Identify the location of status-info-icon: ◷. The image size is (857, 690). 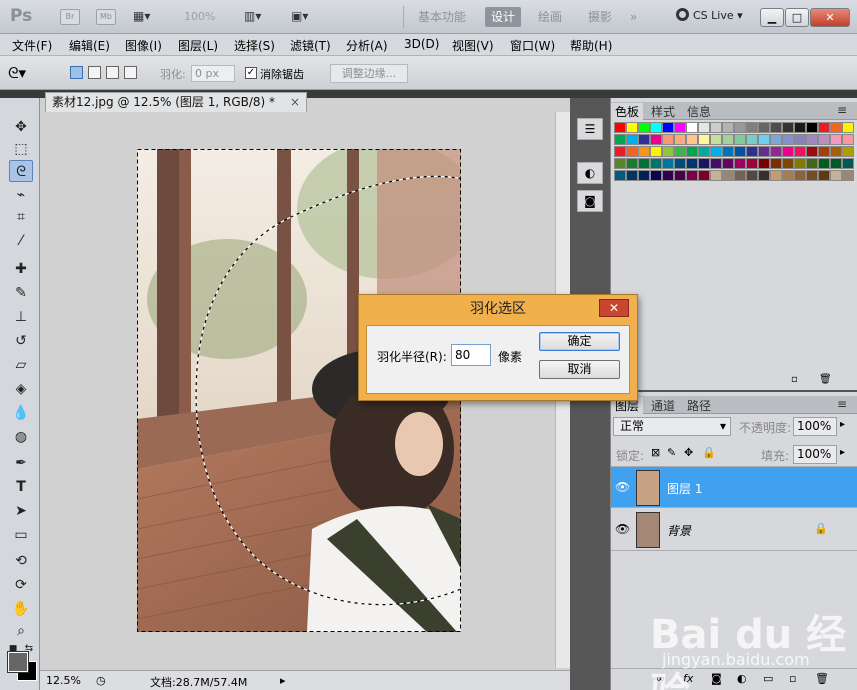
(101, 680).